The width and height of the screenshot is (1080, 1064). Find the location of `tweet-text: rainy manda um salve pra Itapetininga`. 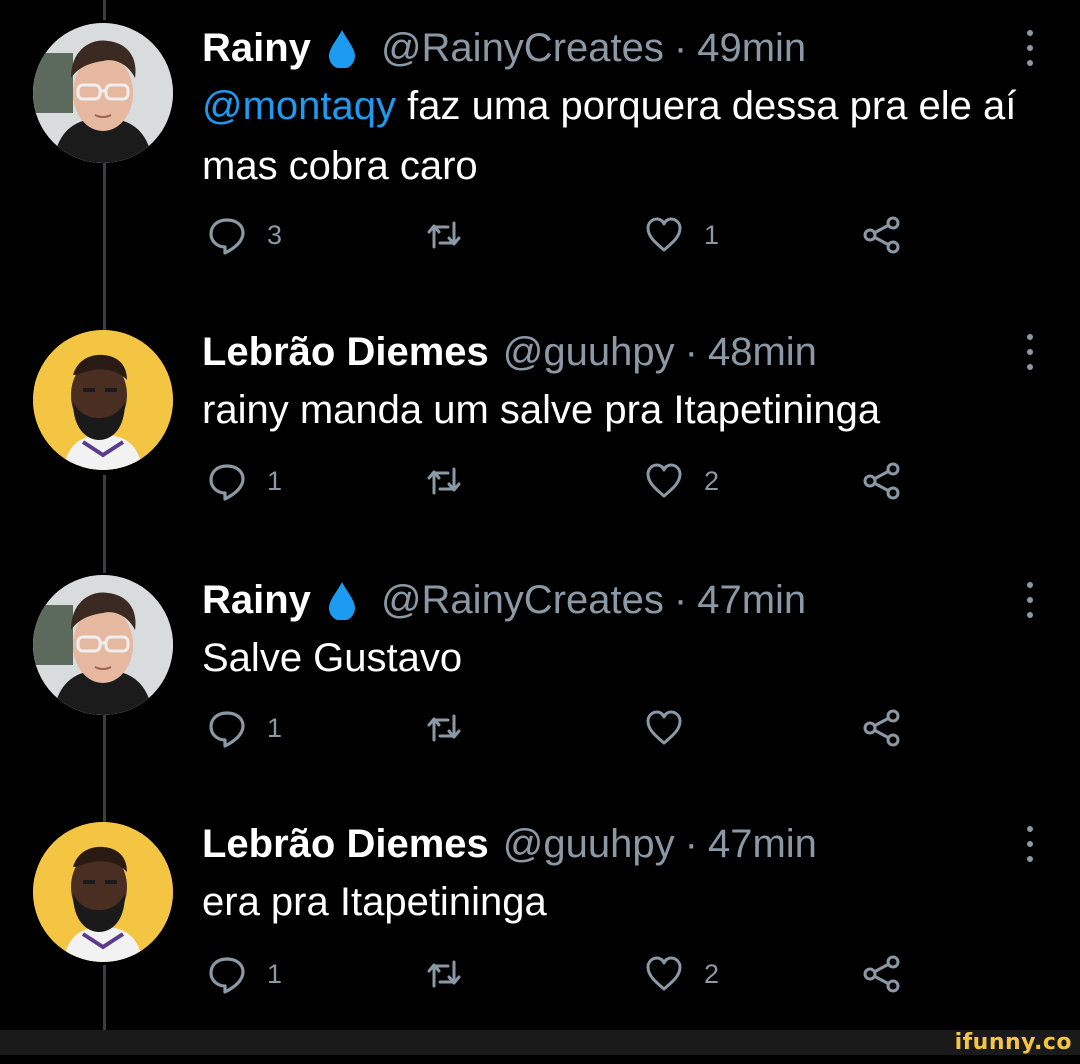

tweet-text: rainy manda um salve pra Itapetininga is located at coordinates (541, 410).